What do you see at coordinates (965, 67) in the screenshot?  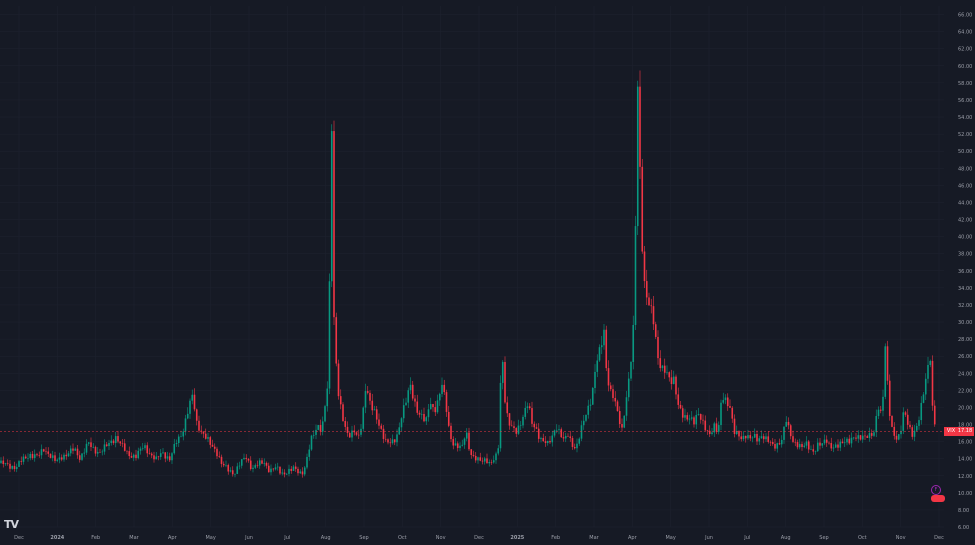 I see `y-tick-label: 60.00` at bounding box center [965, 67].